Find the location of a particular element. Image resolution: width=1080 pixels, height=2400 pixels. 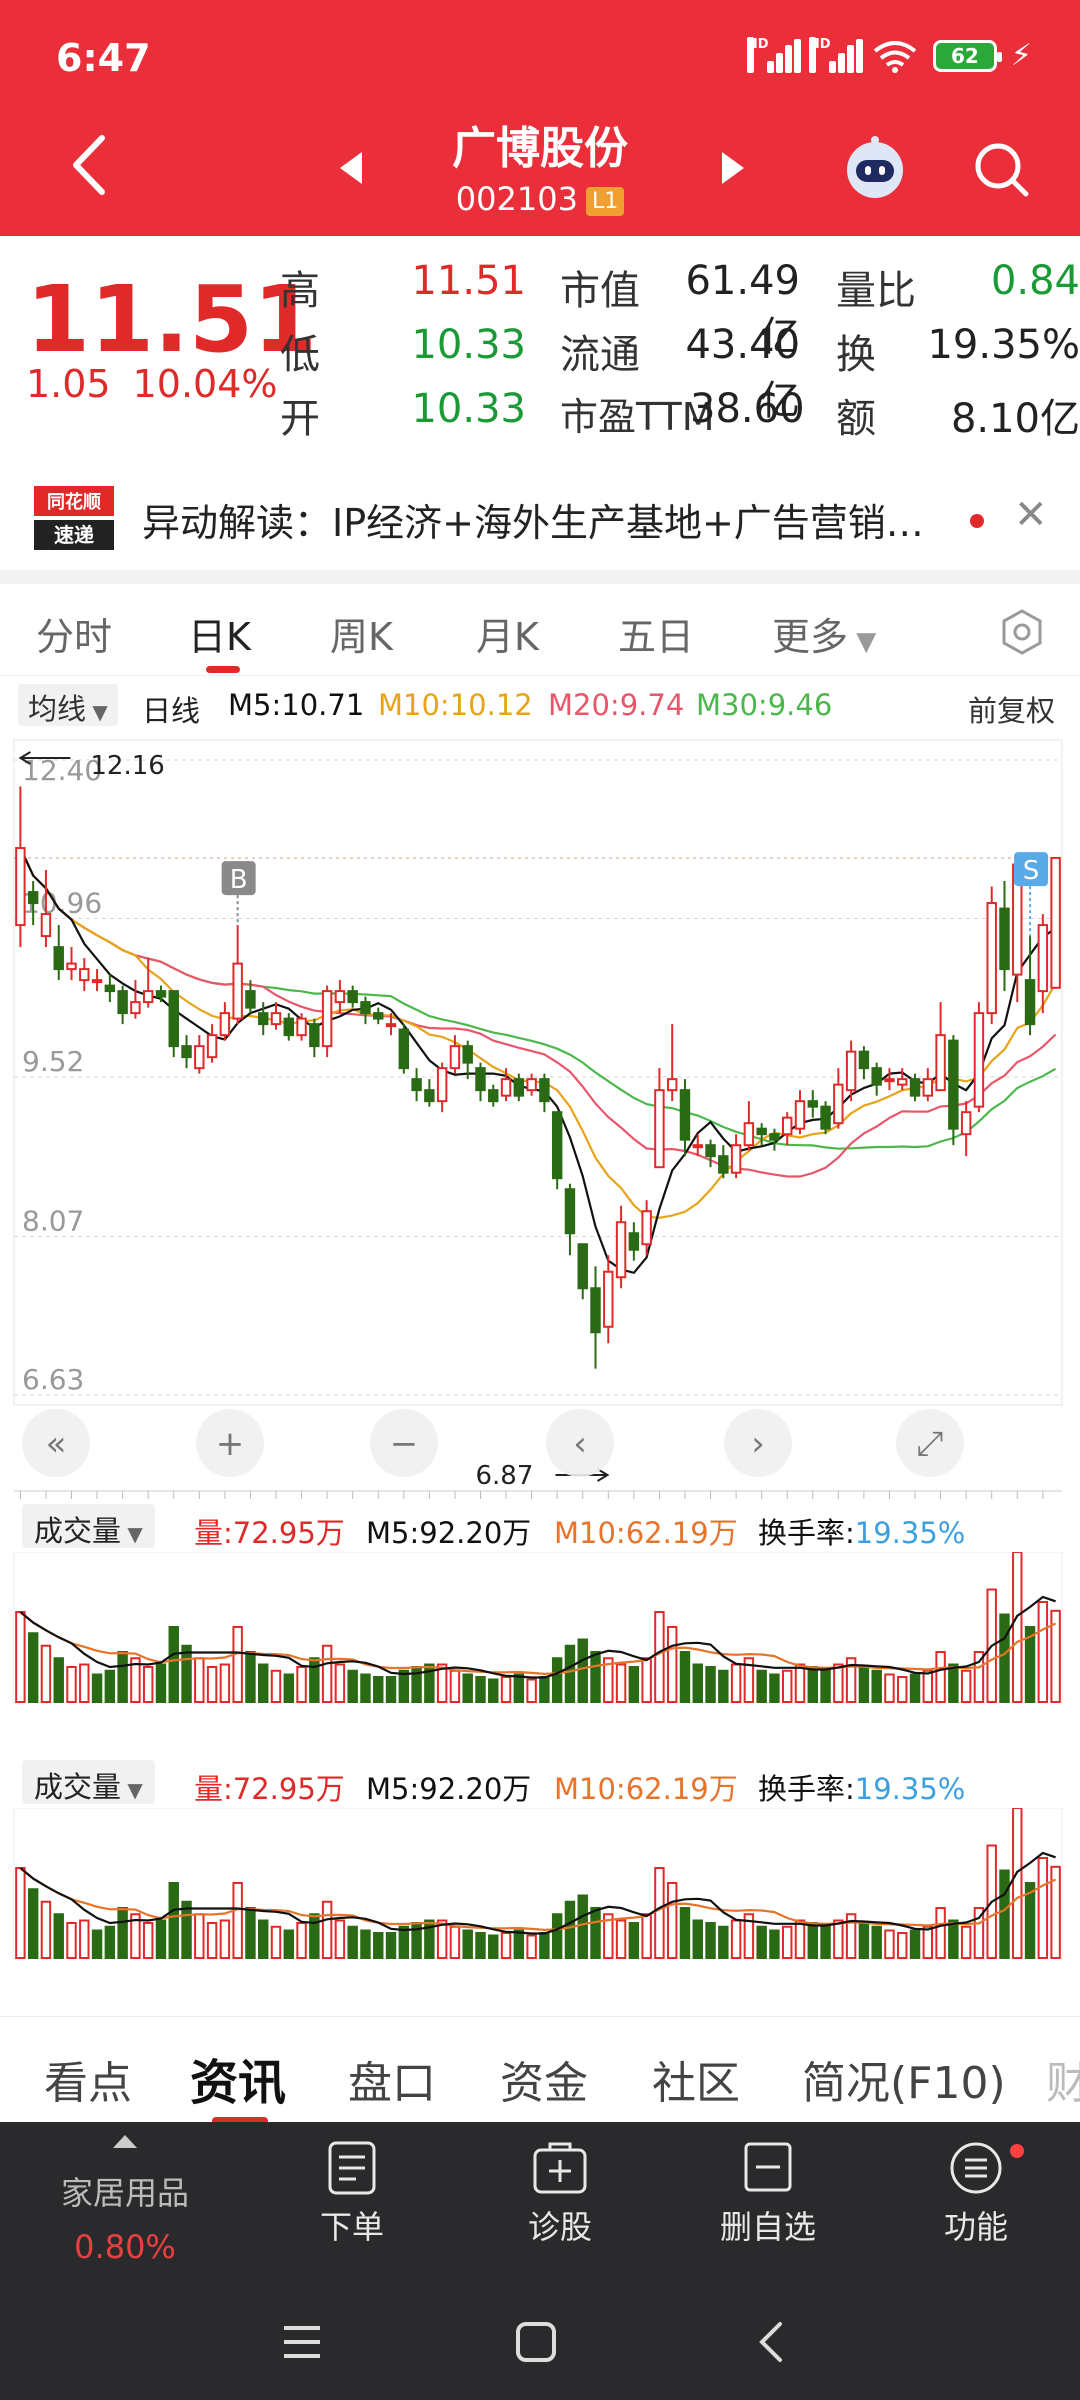

tab-more-label: 更多 is located at coordinates (810, 637).